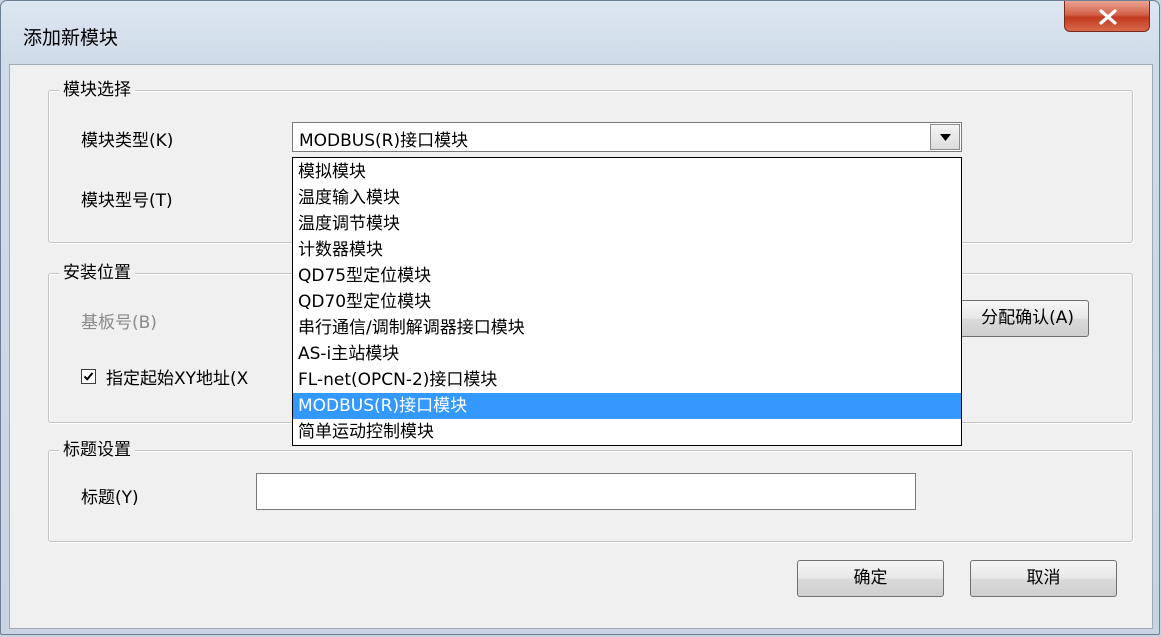  I want to click on xy-address-checkbox, so click(88, 376).